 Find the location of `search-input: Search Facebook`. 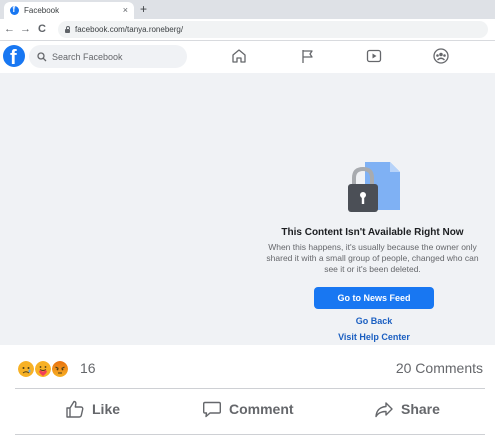

search-input: Search Facebook is located at coordinates (108, 56).